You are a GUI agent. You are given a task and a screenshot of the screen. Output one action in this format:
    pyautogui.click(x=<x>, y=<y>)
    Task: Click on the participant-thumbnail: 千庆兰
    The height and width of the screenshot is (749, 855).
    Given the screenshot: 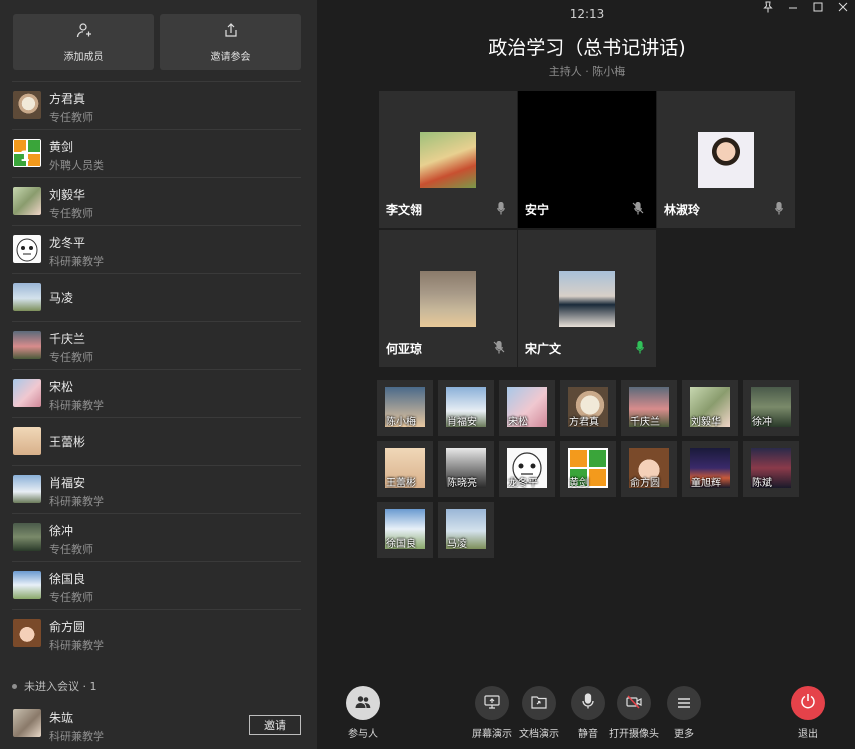 What is the action you would take?
    pyautogui.click(x=649, y=408)
    